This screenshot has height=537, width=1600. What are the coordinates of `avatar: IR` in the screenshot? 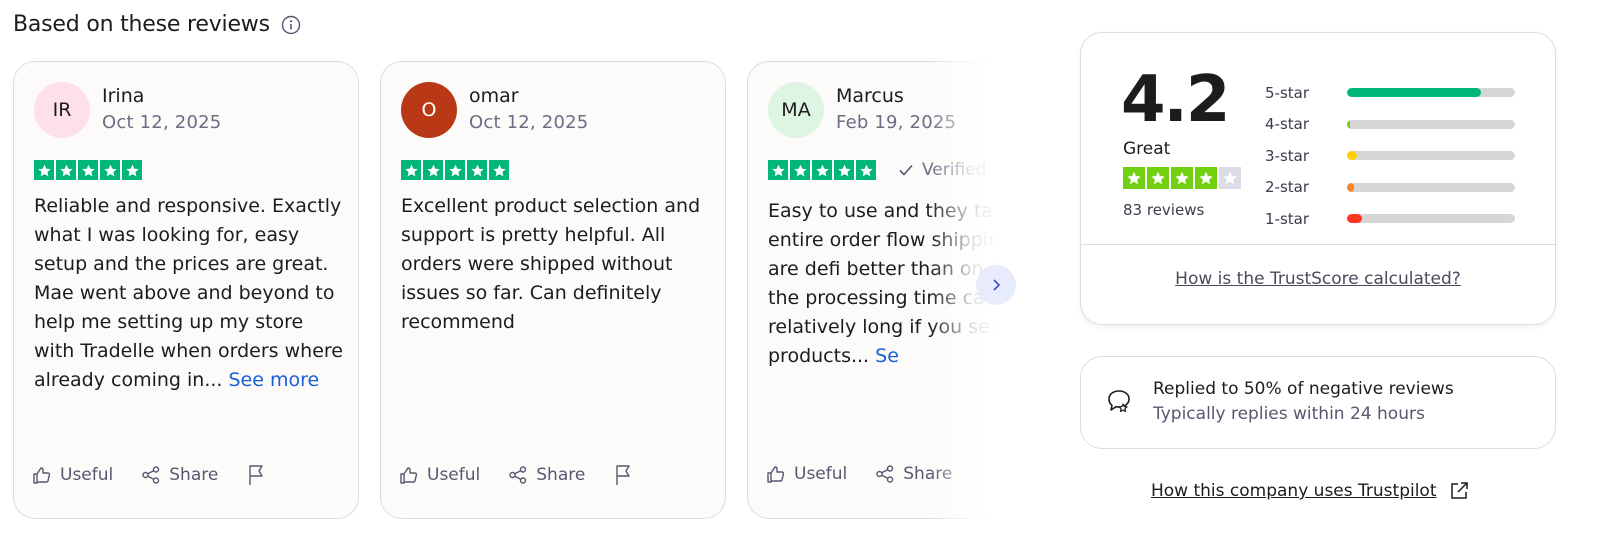 It's located at (62, 110).